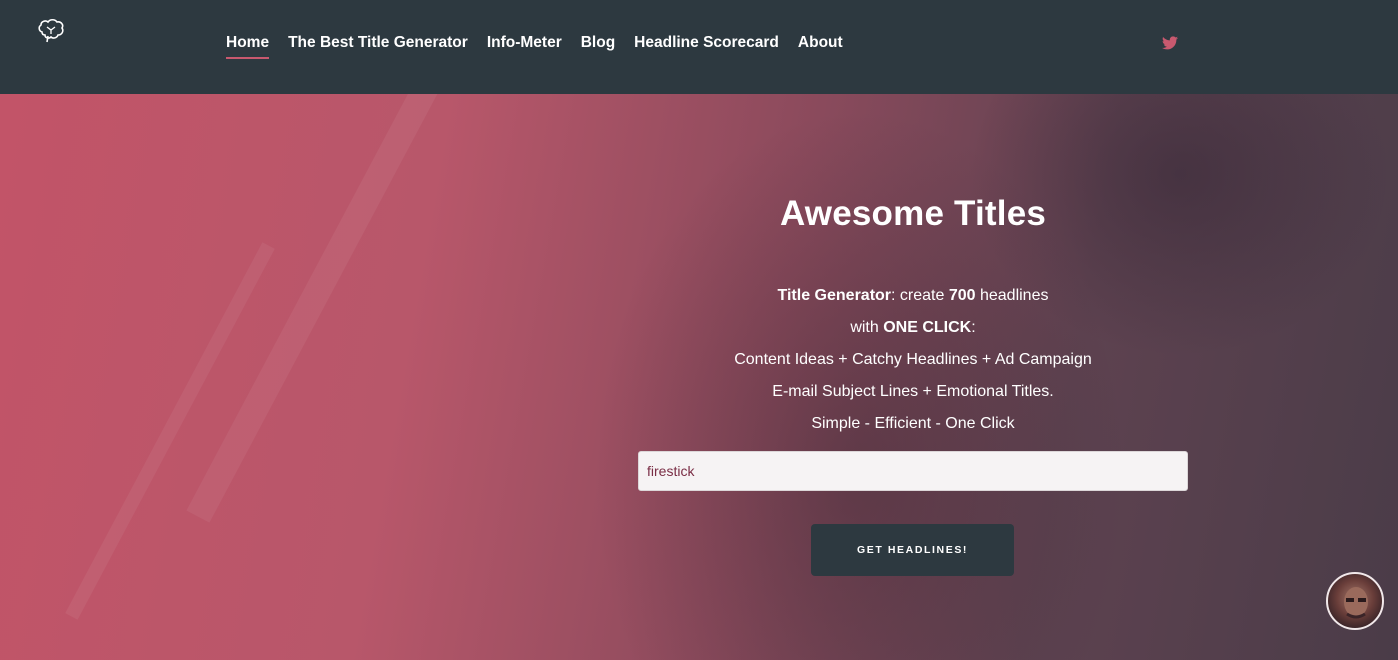 The image size is (1398, 660). What do you see at coordinates (1355, 601) in the screenshot?
I see `avatar` at bounding box center [1355, 601].